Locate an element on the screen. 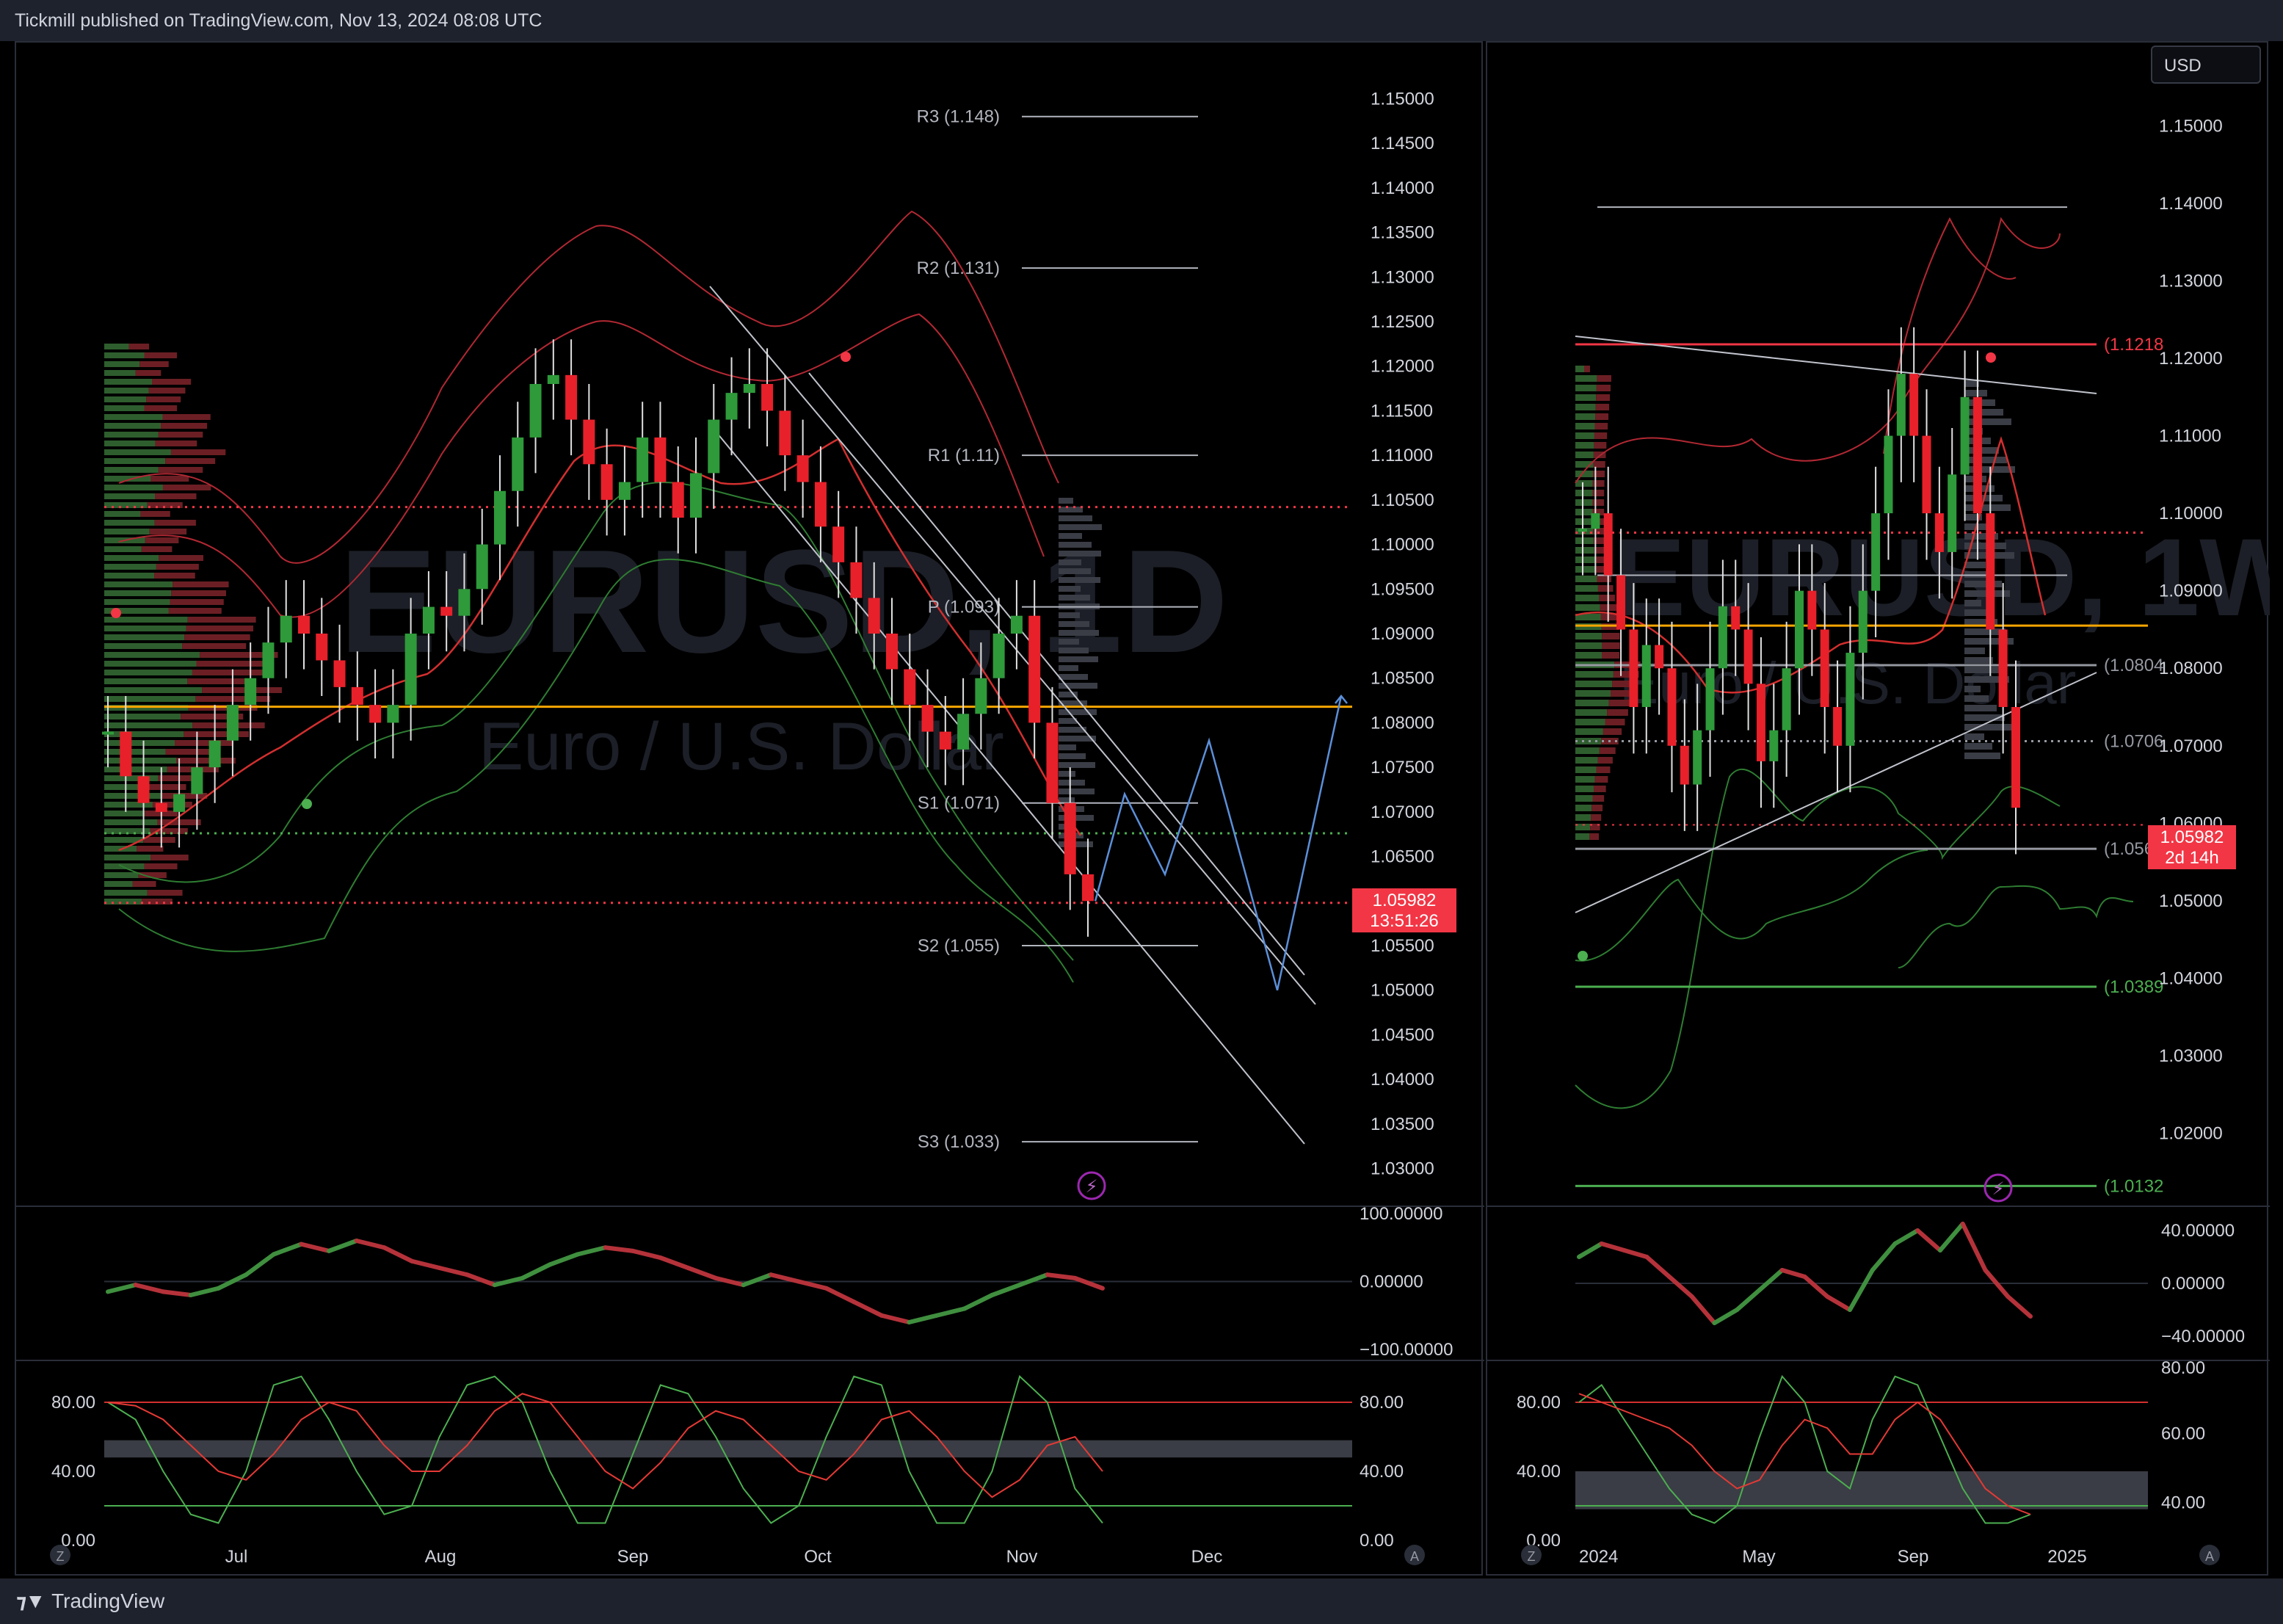 This screenshot has height=1624, width=2283. oscillator-tick-label: −100.00000 is located at coordinates (1406, 1350).